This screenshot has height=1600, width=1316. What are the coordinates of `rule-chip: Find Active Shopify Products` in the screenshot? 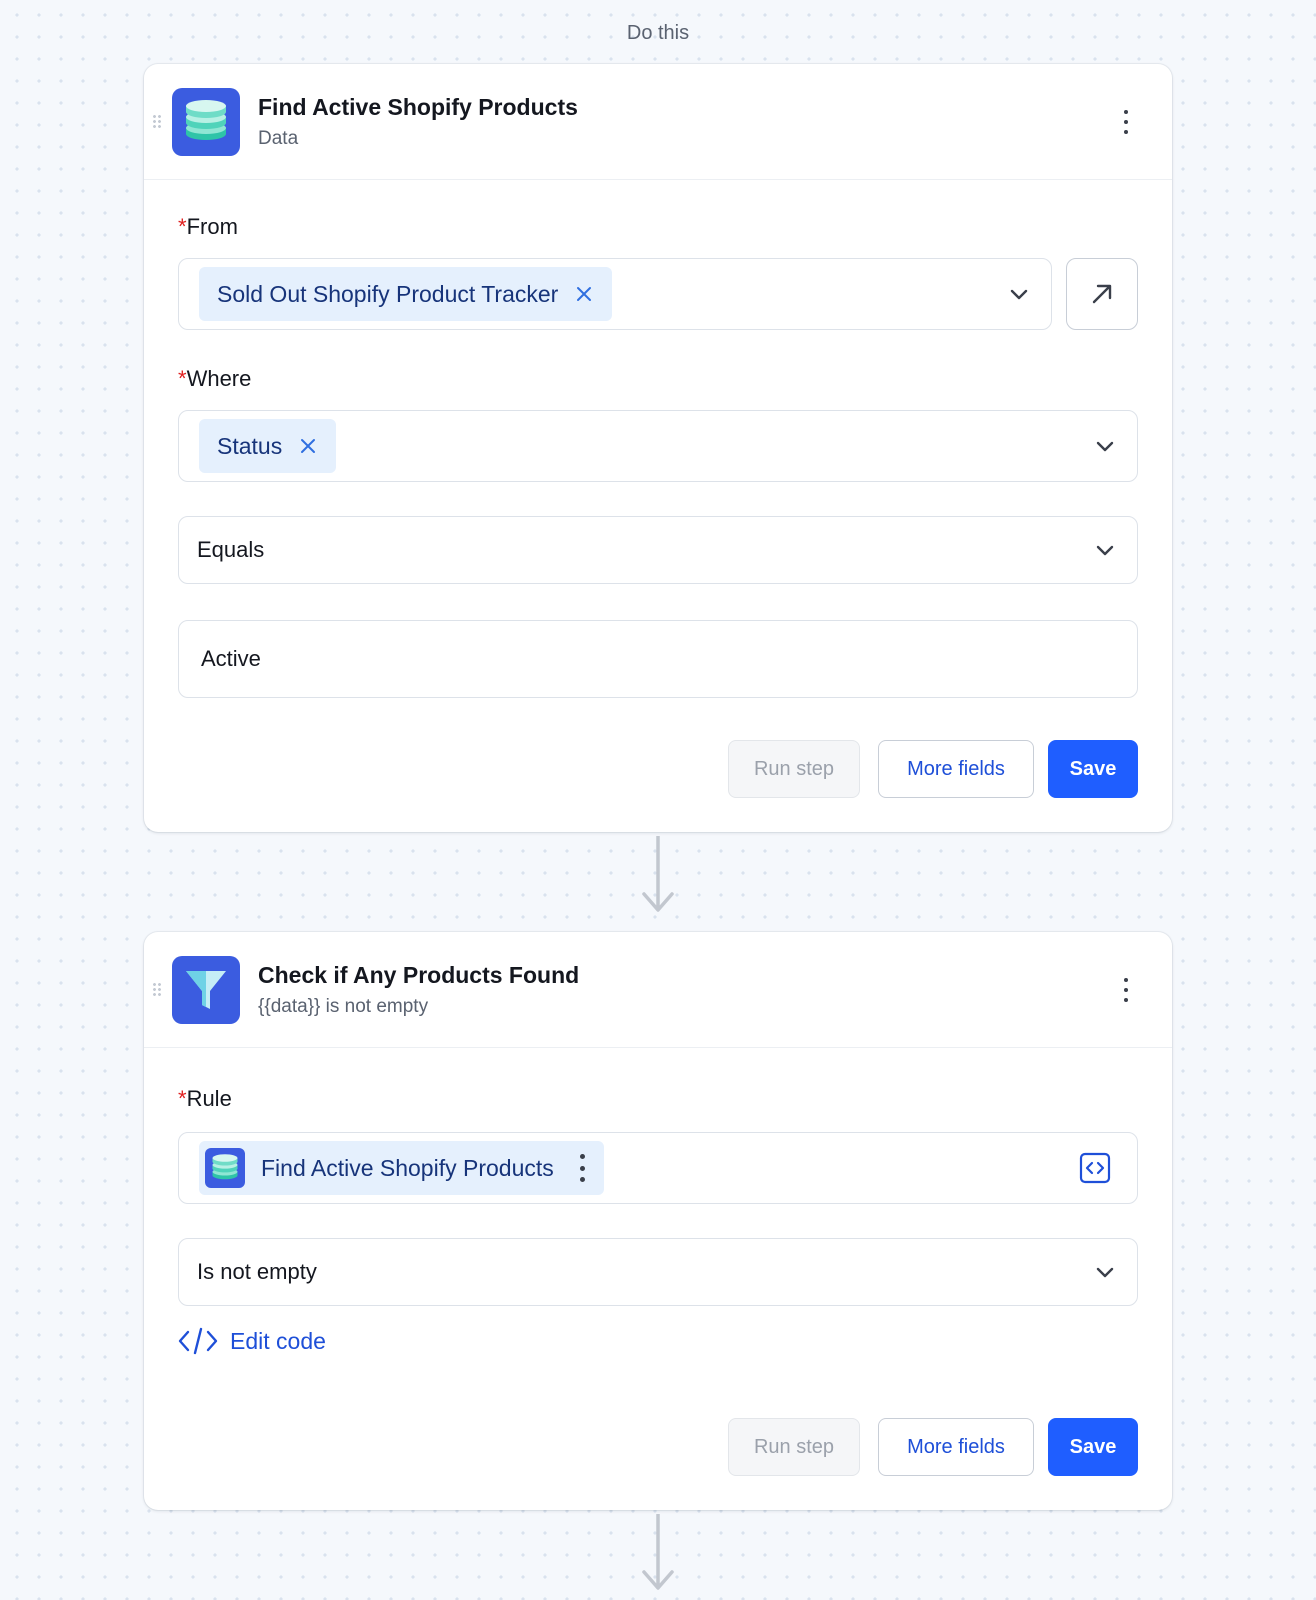 It's located at (401, 1168).